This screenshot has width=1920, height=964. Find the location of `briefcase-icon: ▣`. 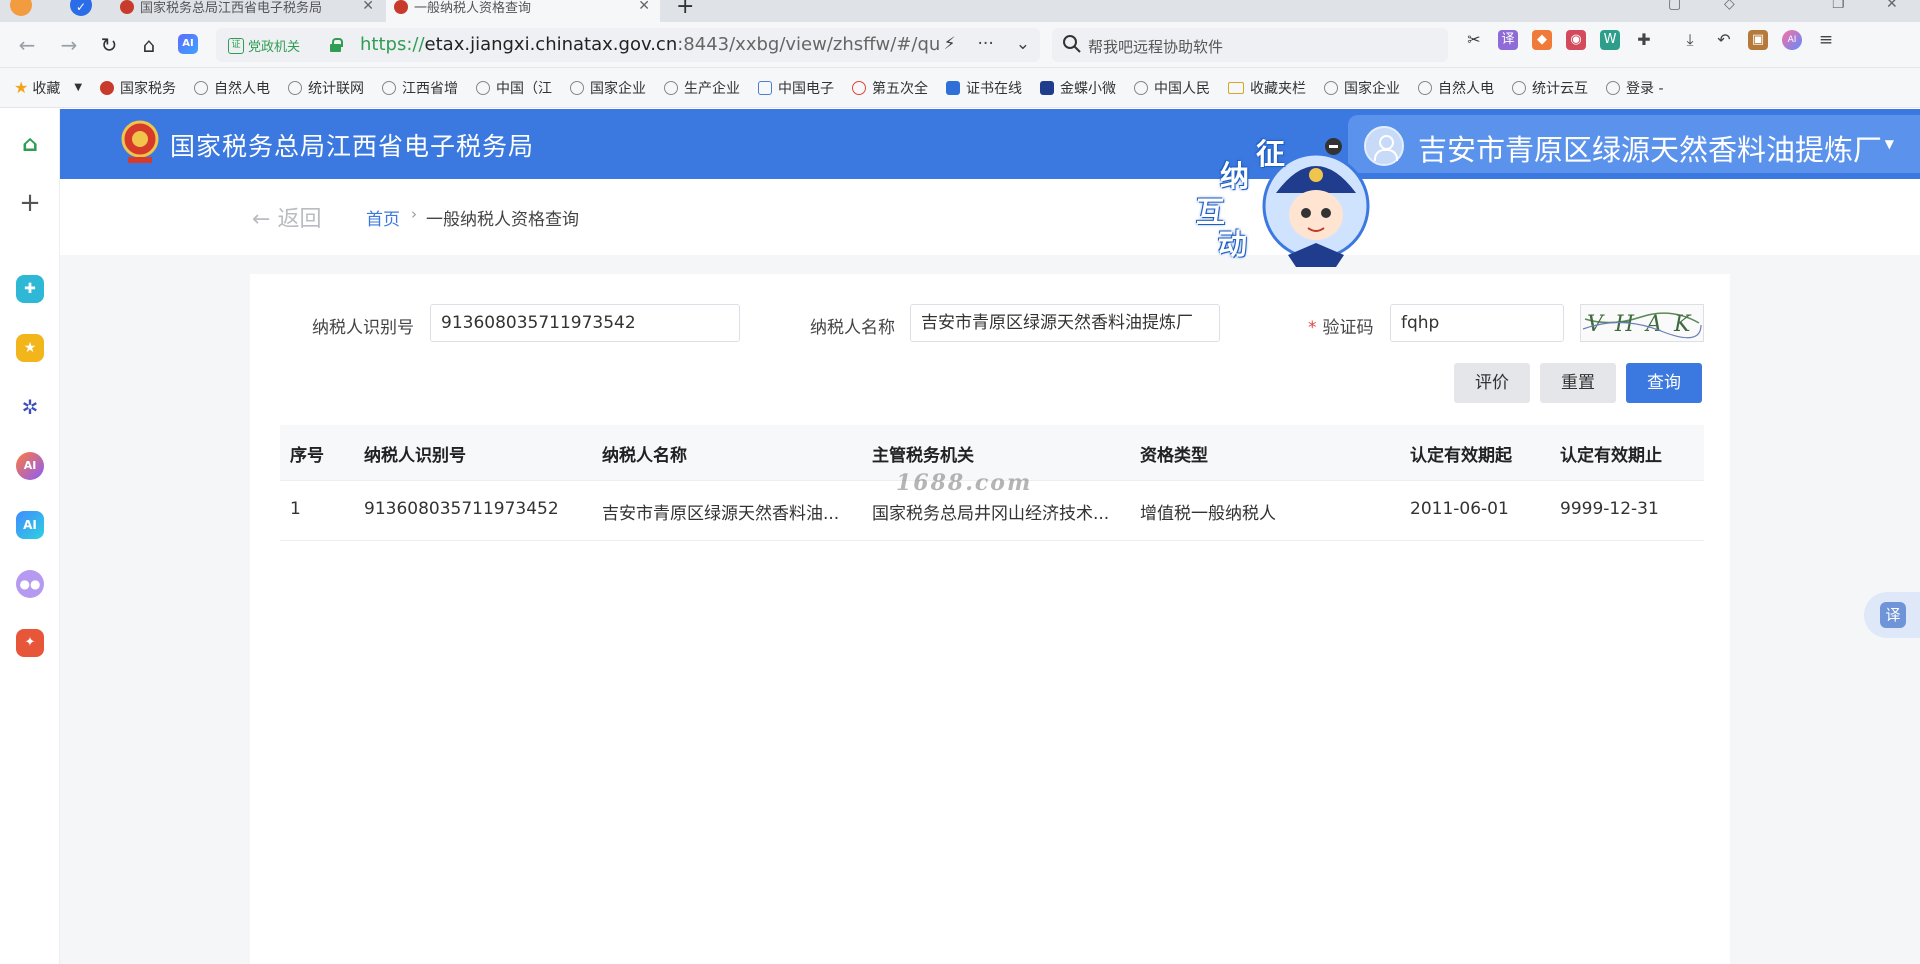

briefcase-icon: ▣ is located at coordinates (1758, 40).